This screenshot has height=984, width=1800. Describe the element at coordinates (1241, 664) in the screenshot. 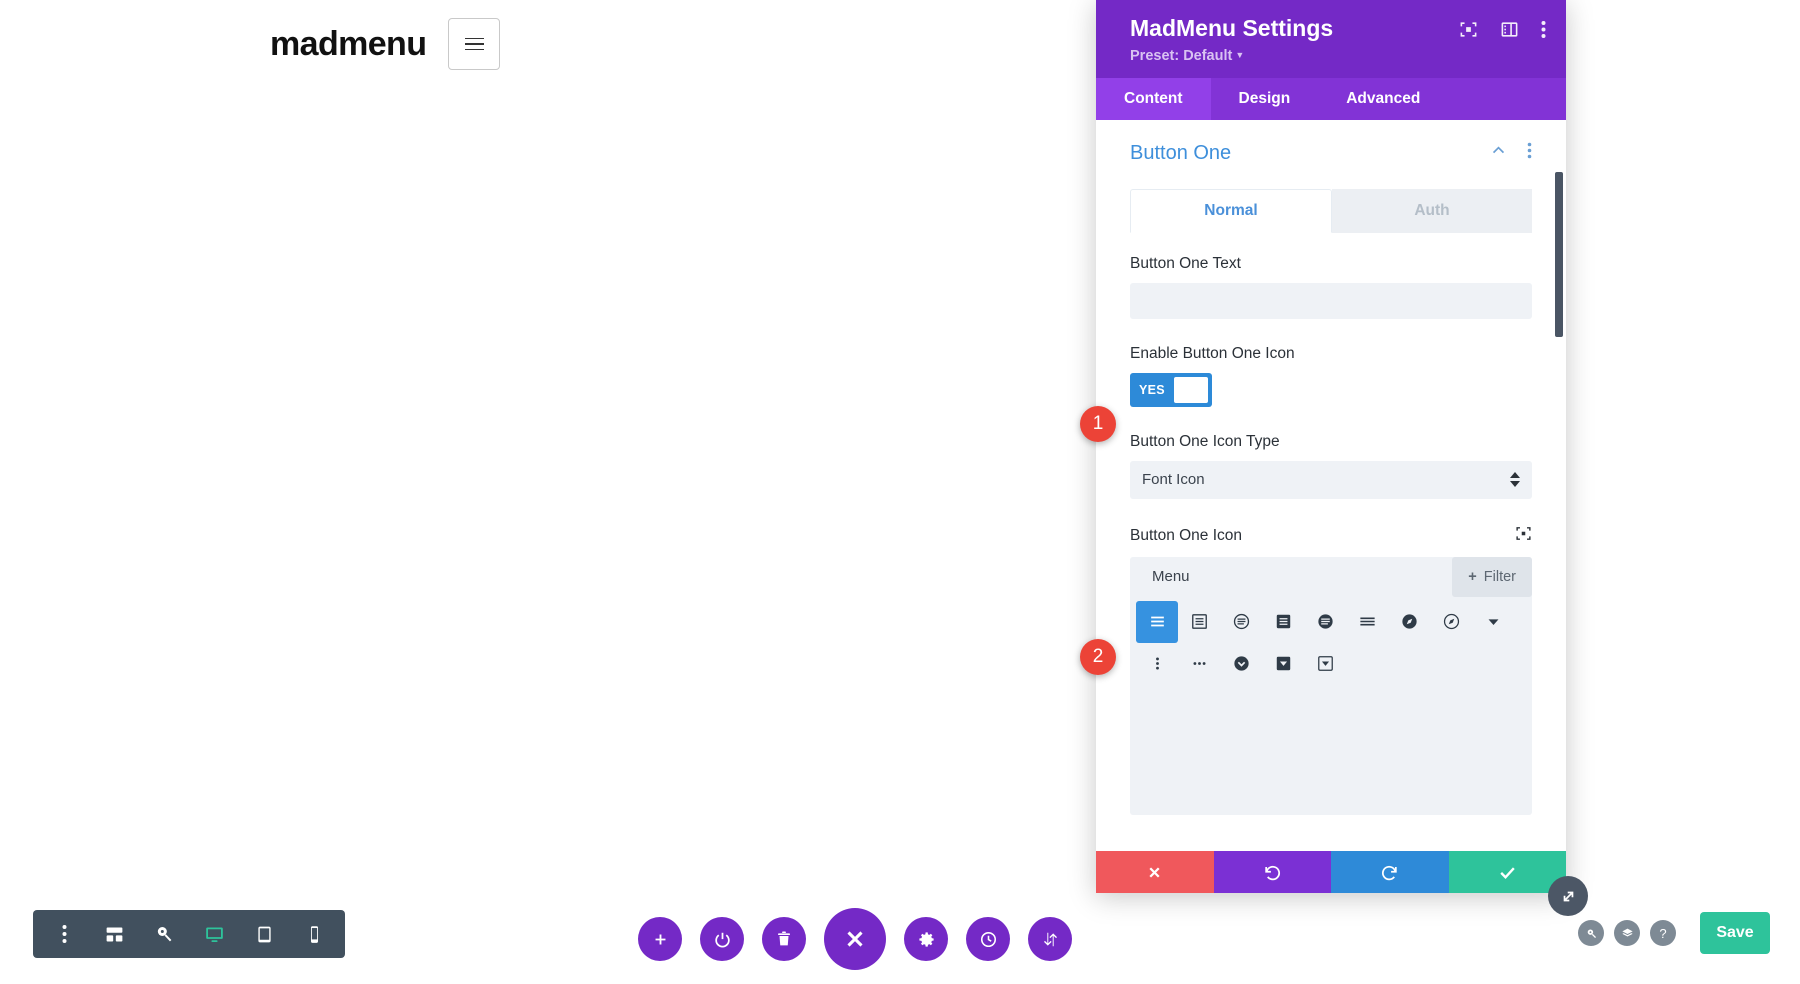

I see `icon-option-circle-chevron-down-icon` at that location.